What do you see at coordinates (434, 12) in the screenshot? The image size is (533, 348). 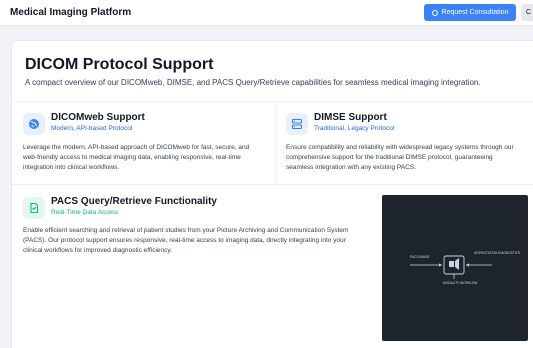 I see `info-icon` at bounding box center [434, 12].